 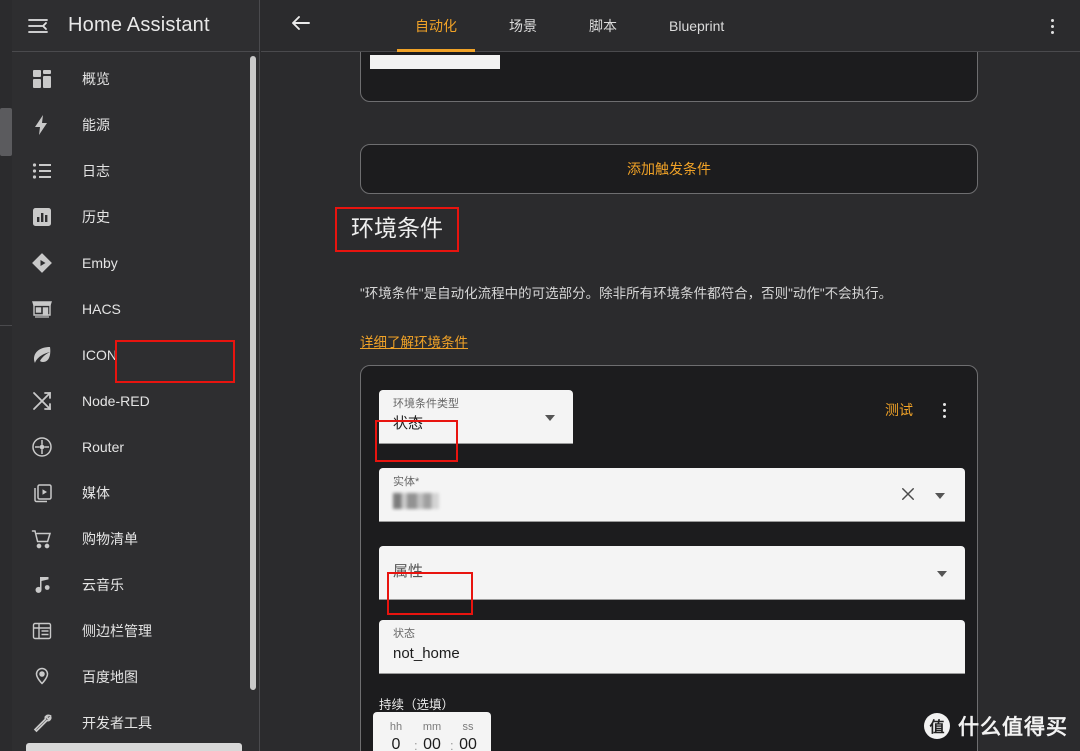 I want to click on sidebar-item-cloud-music: 云音乐, so click(x=135, y=585).